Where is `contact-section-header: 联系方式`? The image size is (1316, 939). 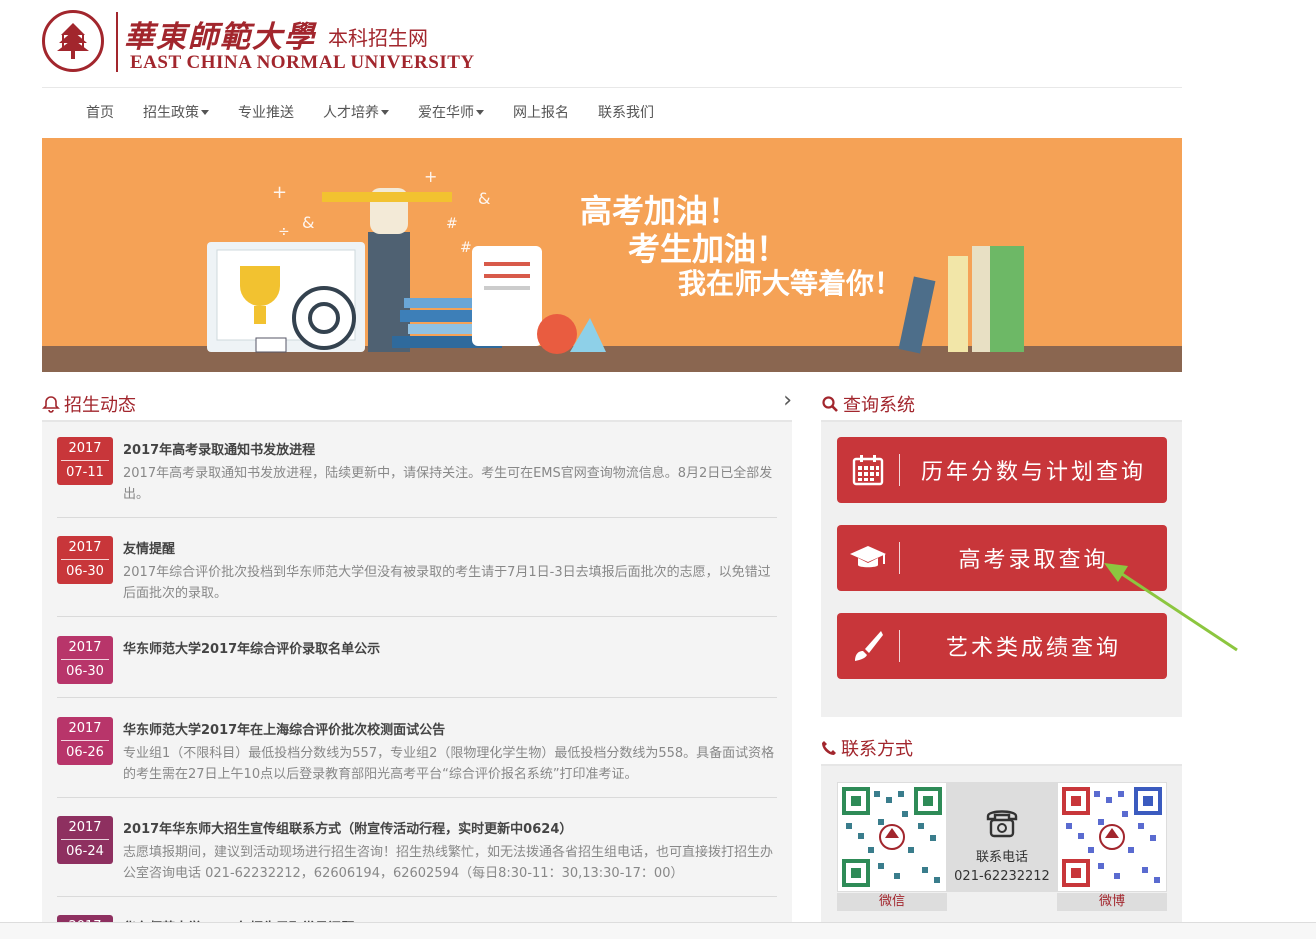
contact-section-header: 联系方式 is located at coordinates (1001, 749).